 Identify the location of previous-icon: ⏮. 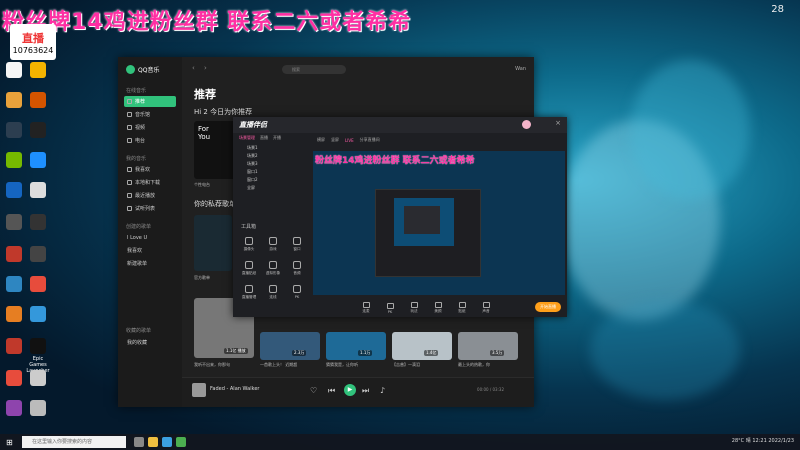
(331, 391).